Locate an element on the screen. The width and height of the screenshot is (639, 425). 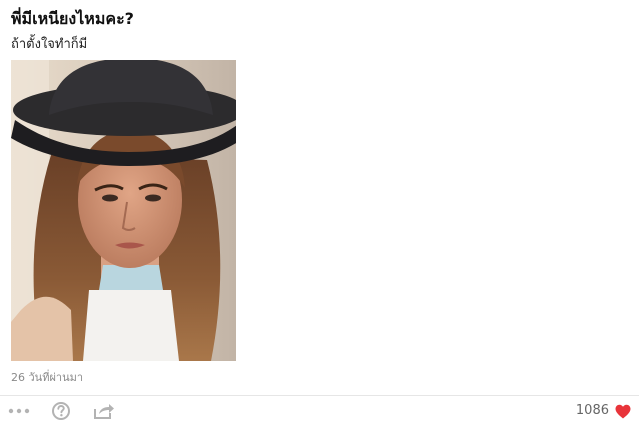
post-actions-bar: 1086 is located at coordinates (319, 410).